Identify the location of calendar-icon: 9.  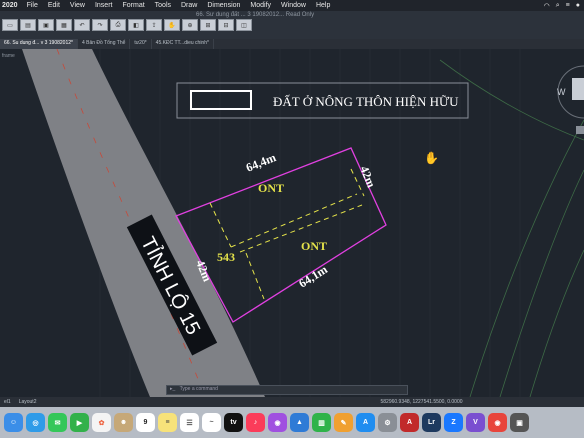
(145, 422).